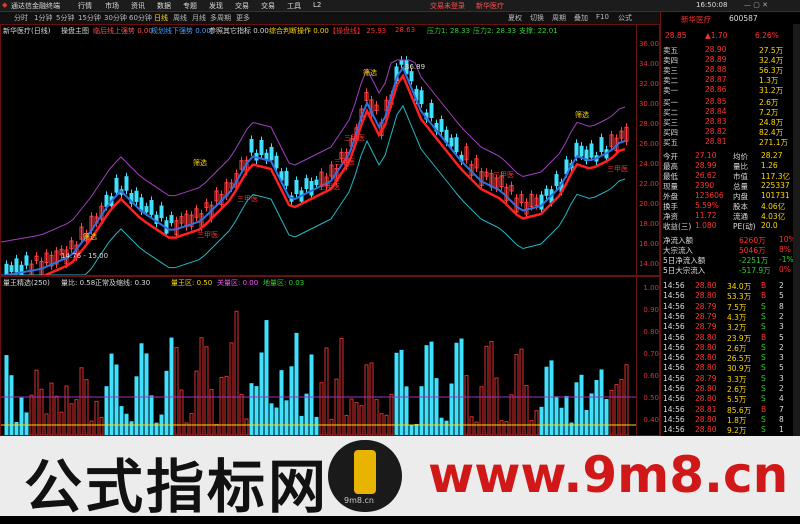 The height and width of the screenshot is (524, 800). Describe the element at coordinates (730, 216) in the screenshot. I see `stat-row: 净资 11.72 流通 4.03亿` at that location.